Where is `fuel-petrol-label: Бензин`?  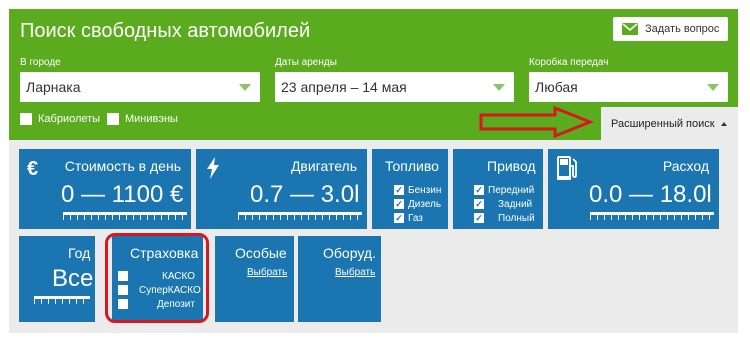
fuel-petrol-label: Бензин is located at coordinates (425, 190).